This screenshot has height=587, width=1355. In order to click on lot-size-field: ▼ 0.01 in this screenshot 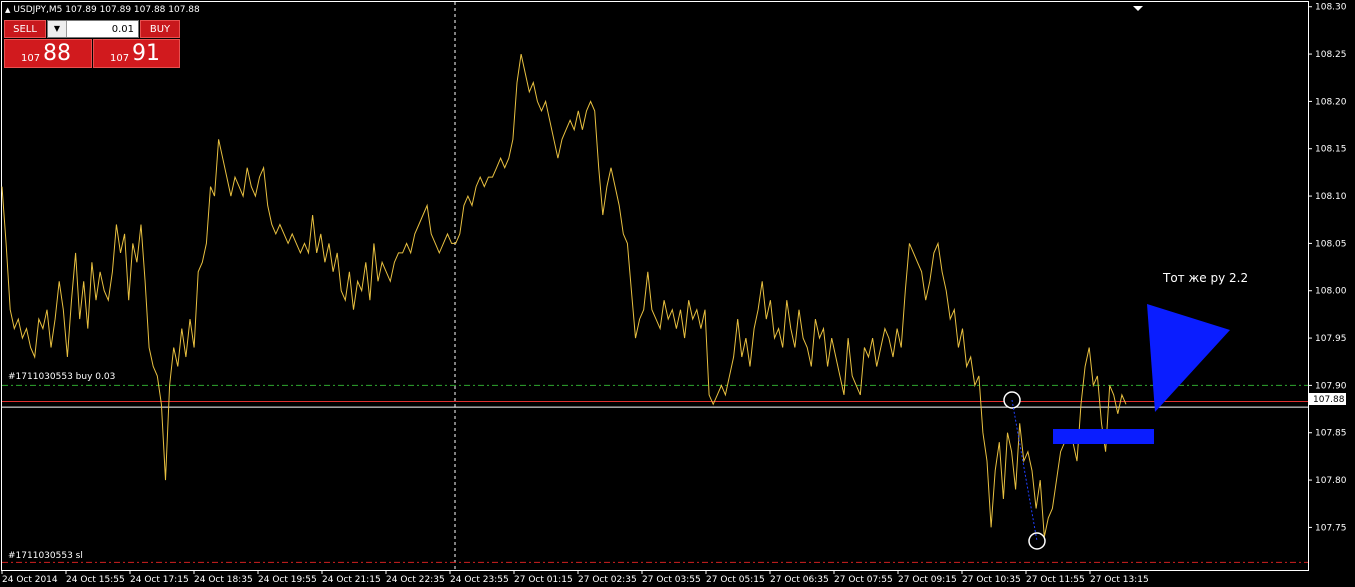, I will do `click(93, 29)`.